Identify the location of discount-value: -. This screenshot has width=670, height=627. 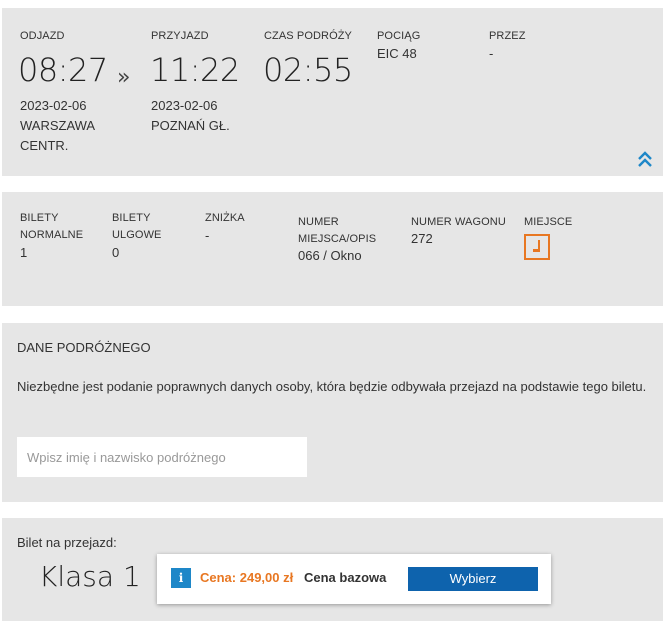
(207, 235).